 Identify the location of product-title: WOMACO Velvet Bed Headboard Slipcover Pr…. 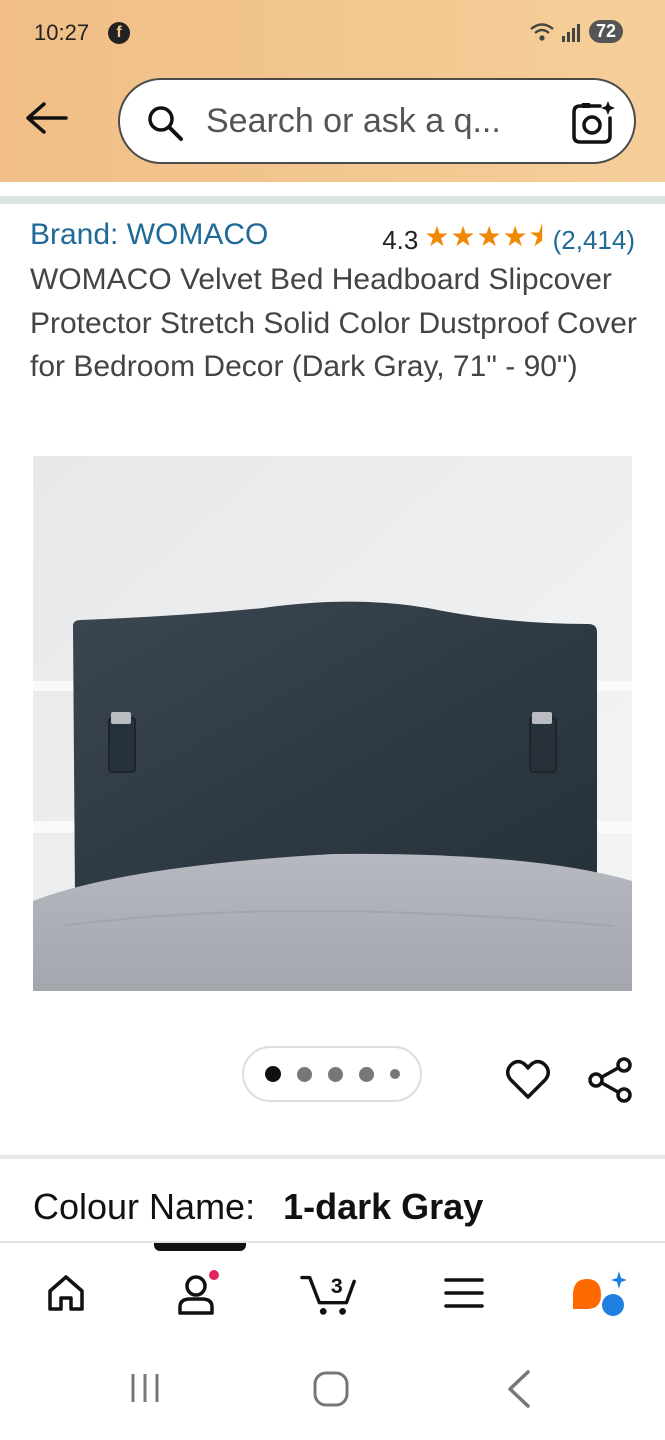
(333, 323).